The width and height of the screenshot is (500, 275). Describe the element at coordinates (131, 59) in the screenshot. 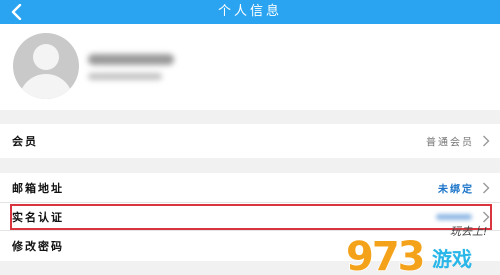

I see `blurred-username` at that location.